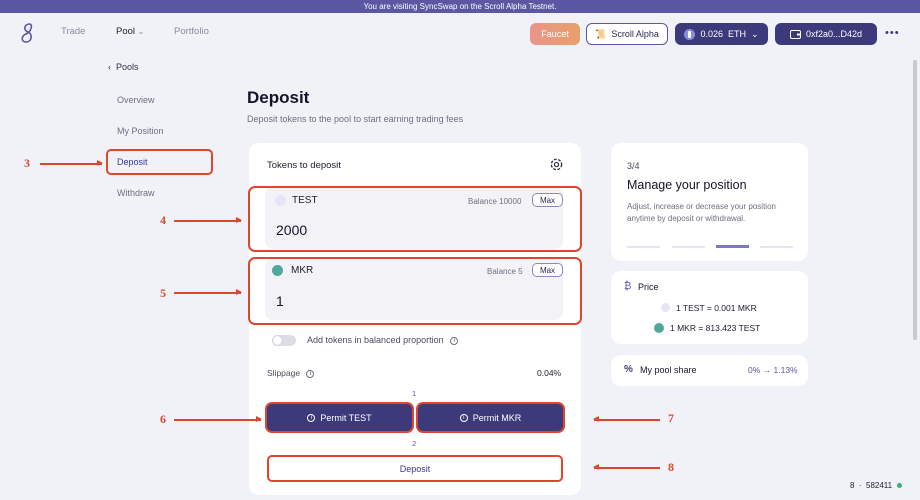 This screenshot has width=920, height=500. I want to click on pool-share-value: 0% → 1.13%, so click(773, 370).